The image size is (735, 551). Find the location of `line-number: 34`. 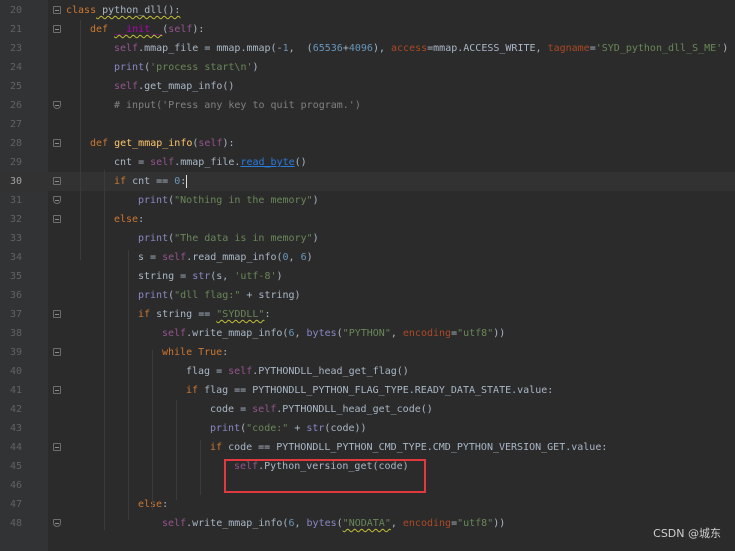

line-number: 34 is located at coordinates (15, 257).